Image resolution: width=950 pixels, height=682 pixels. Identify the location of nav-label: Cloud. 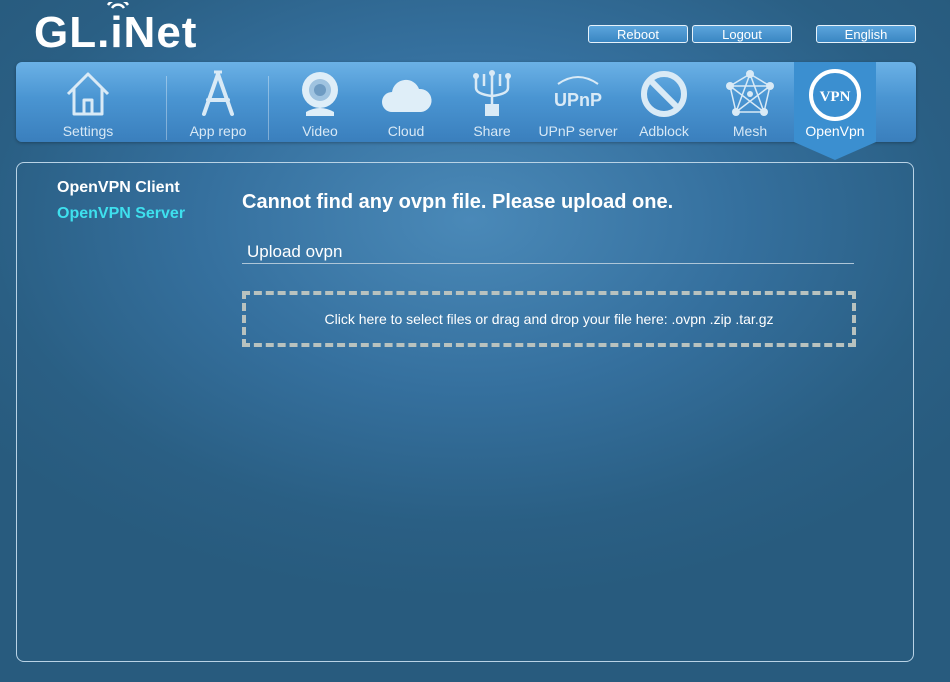
(406, 131).